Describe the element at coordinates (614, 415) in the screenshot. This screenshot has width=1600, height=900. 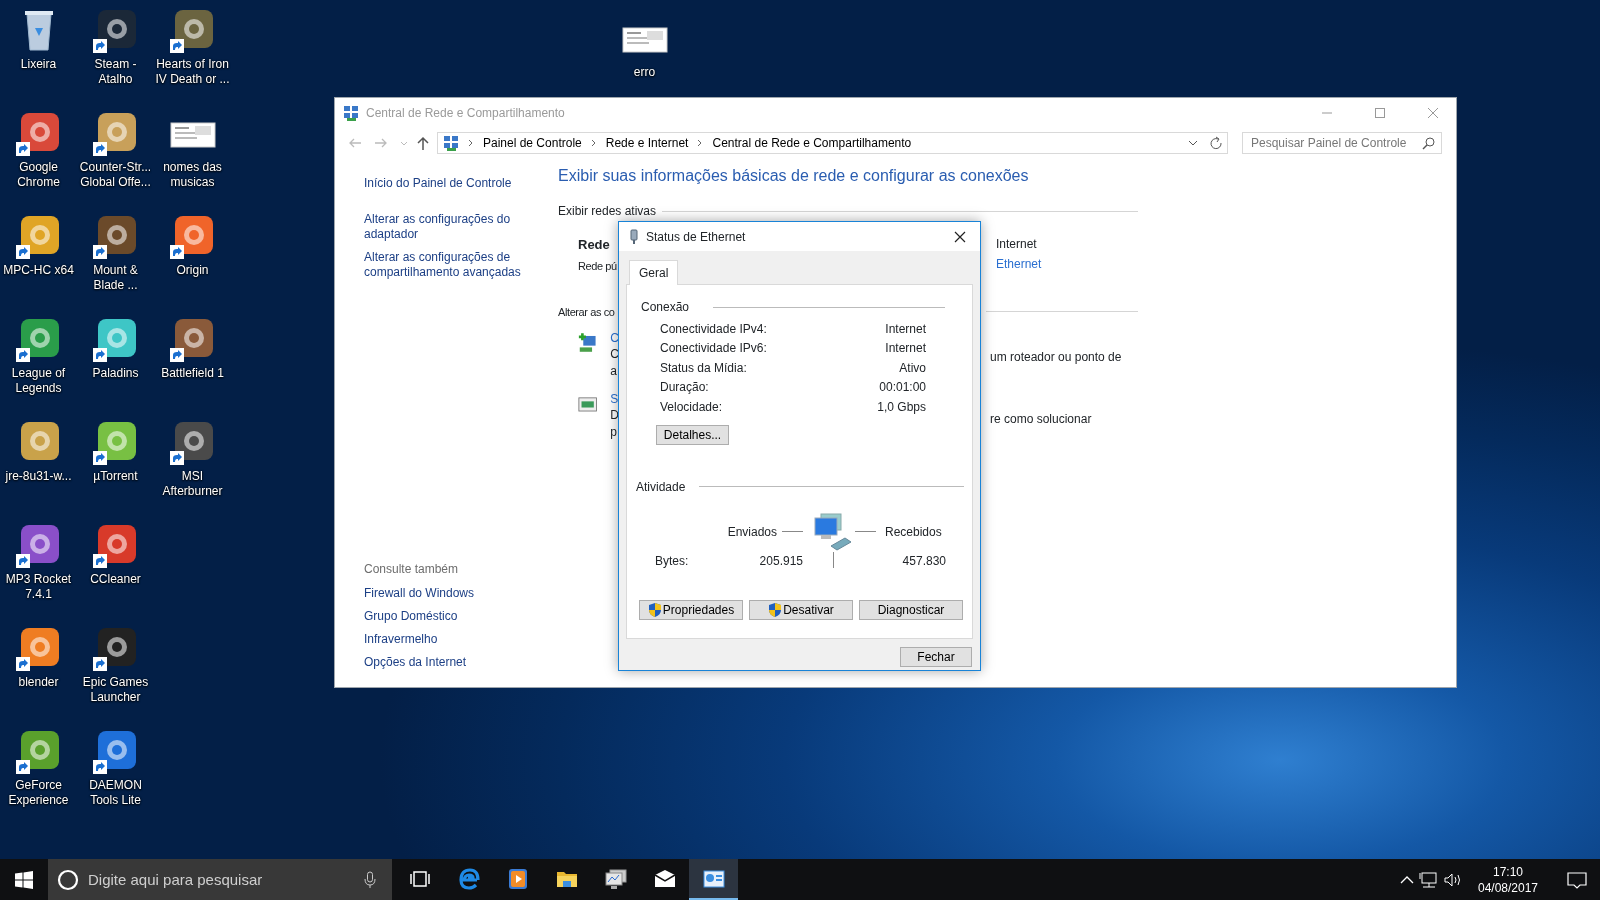
I see `task-description: D` at that location.